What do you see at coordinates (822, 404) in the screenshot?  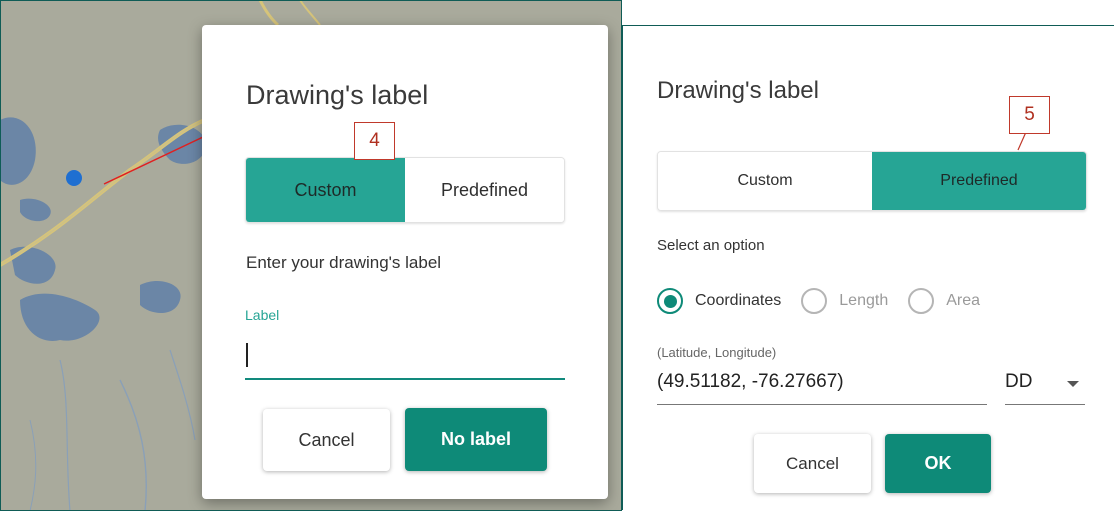 I see `coordinates-underline` at bounding box center [822, 404].